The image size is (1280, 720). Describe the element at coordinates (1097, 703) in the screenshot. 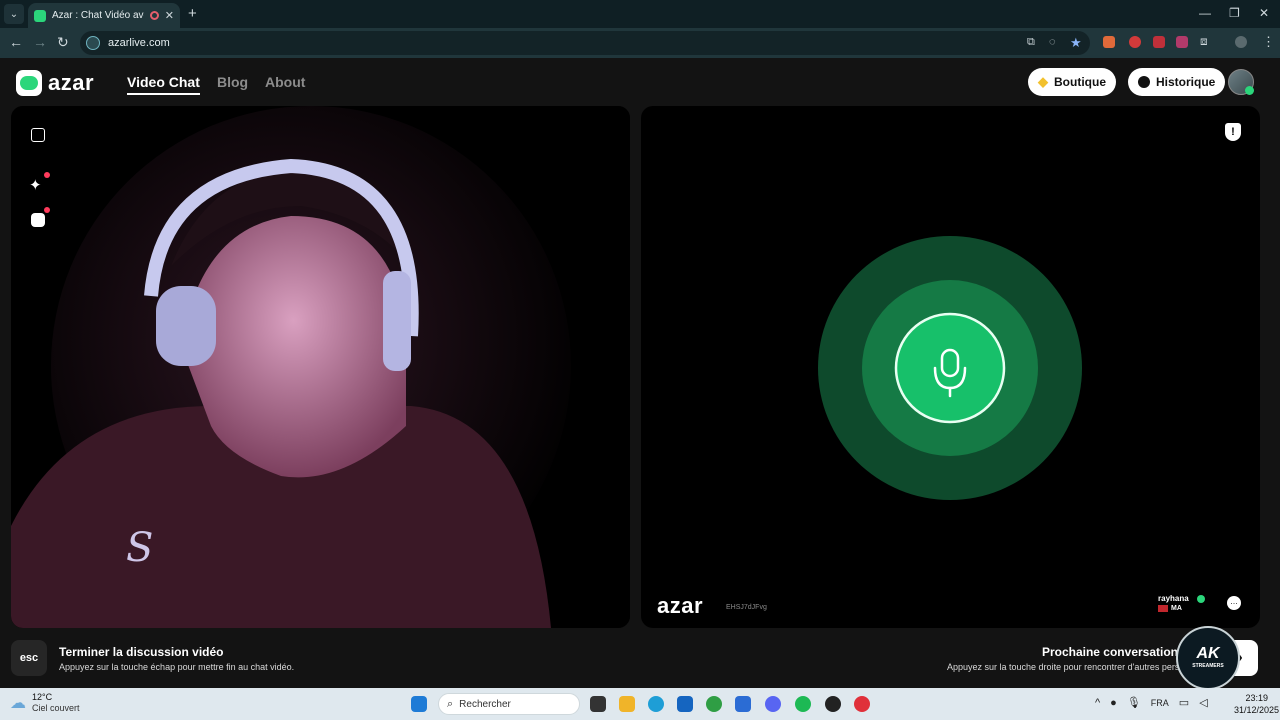

I see `chevron-up-icon: ^` at that location.